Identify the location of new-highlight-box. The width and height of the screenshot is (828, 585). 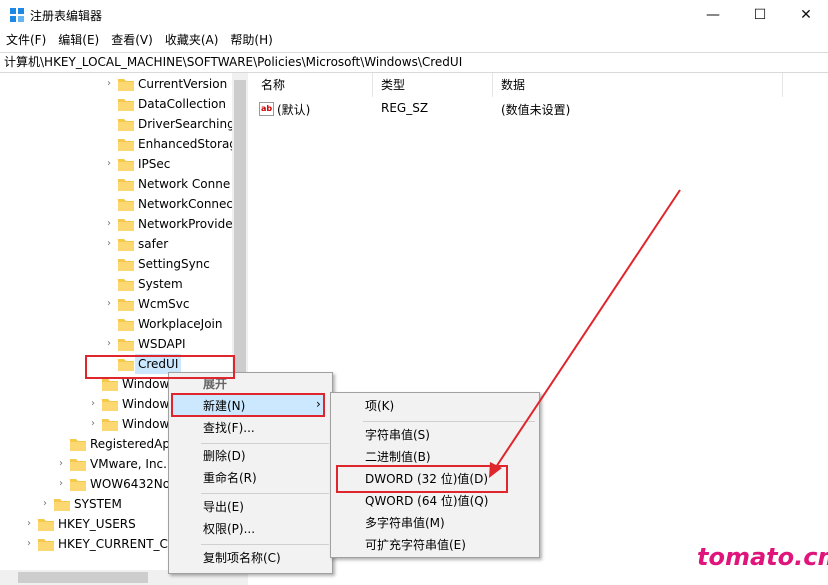
(248, 405).